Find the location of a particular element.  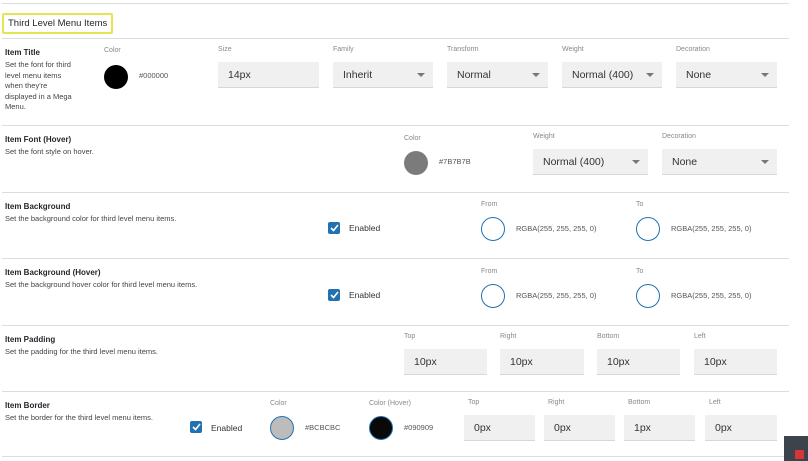

item-background-hover-from-swatch is located at coordinates (493, 296).